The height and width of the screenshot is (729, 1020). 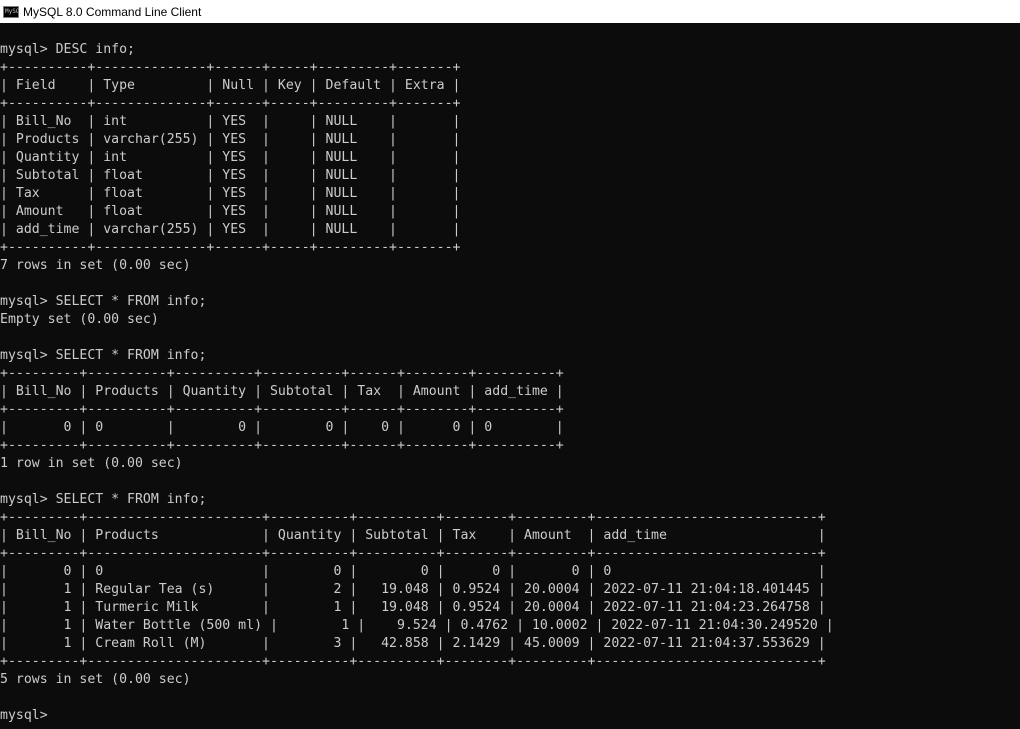 What do you see at coordinates (230, 121) in the screenshot?
I see `console-line: | Bill_No | int | YES | | NULL | |` at bounding box center [230, 121].